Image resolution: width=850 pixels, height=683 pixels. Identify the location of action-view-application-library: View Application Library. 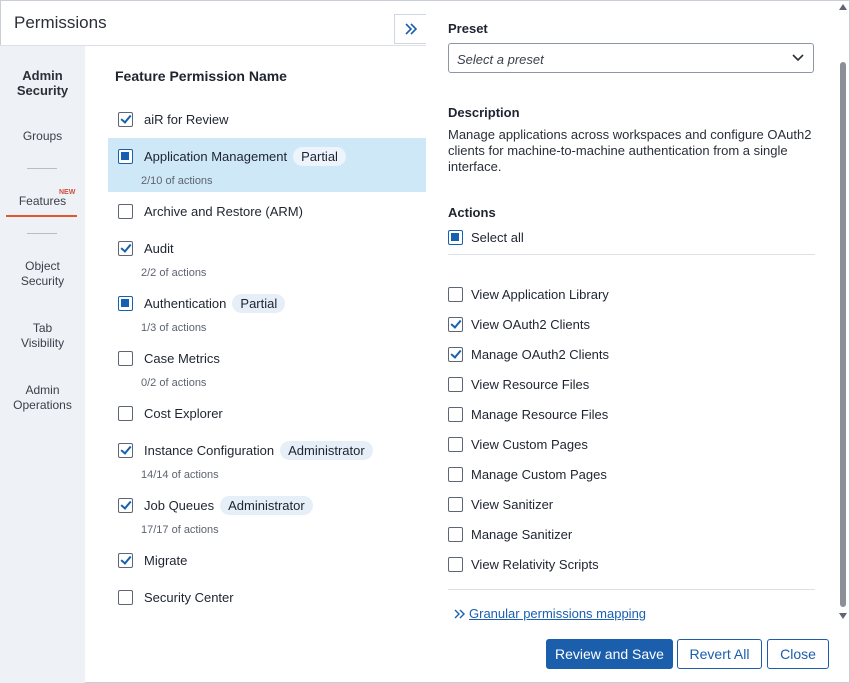
(528, 294).